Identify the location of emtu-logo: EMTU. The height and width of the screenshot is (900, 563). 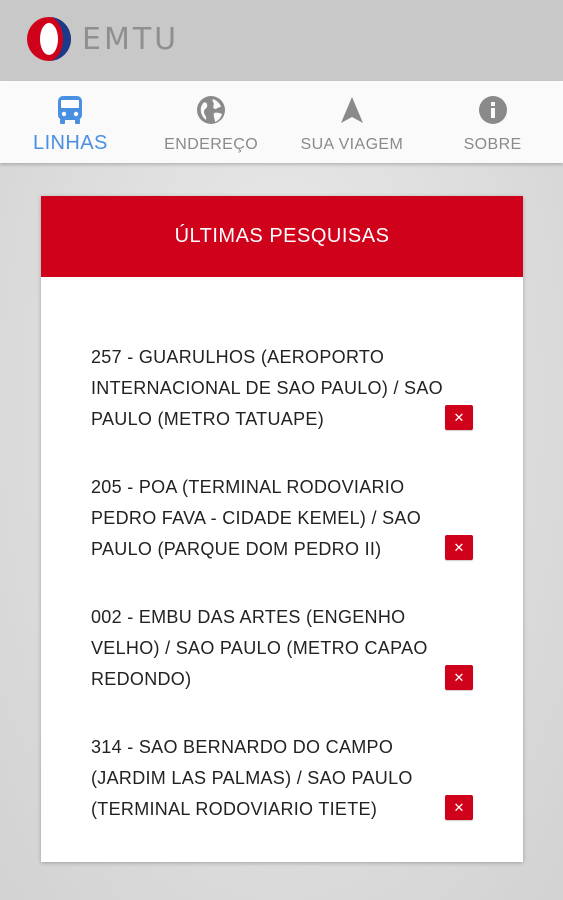
(102, 39).